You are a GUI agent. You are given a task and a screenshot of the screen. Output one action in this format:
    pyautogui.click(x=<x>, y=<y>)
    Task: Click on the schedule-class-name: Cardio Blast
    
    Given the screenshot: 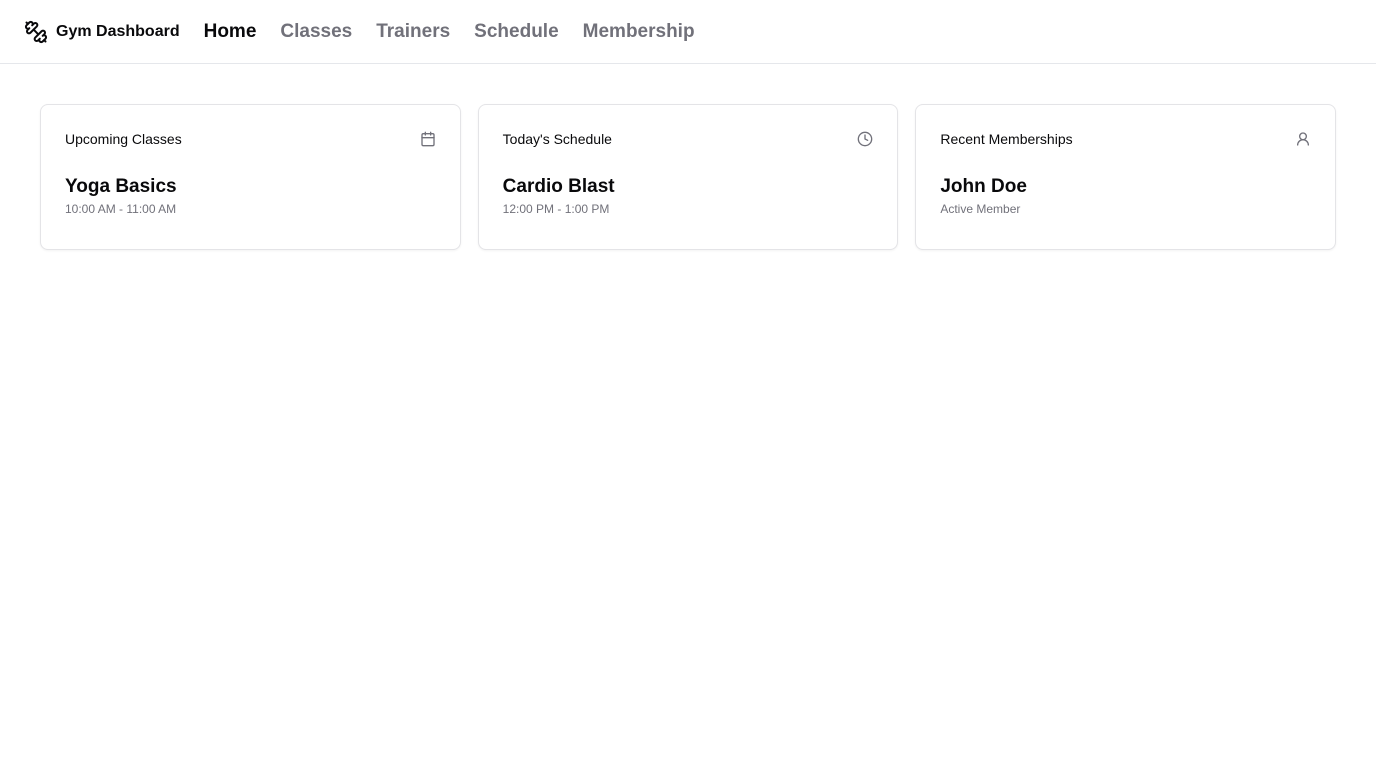 What is the action you would take?
    pyautogui.click(x=558, y=186)
    